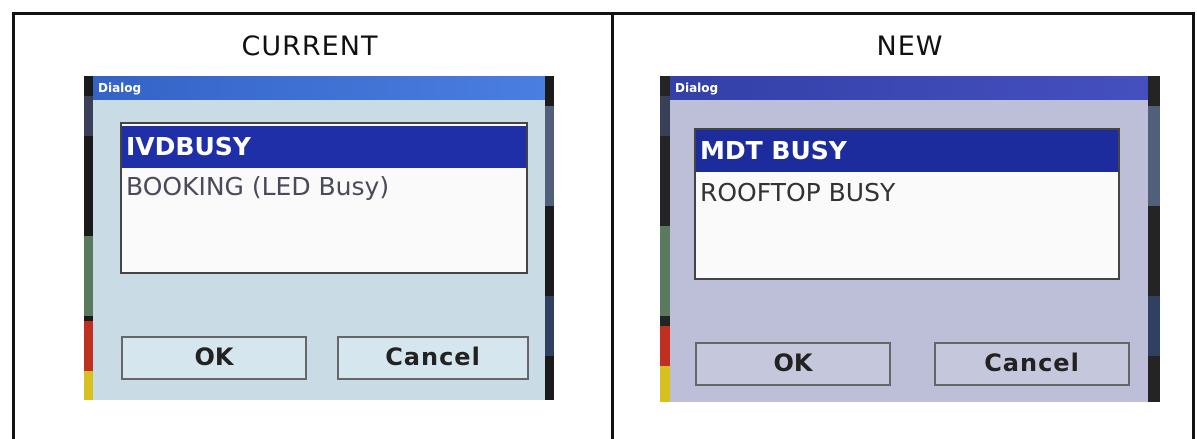  I want to click on status-listbox: IVDBUSY BOOKING (LED Busy), so click(324, 198).